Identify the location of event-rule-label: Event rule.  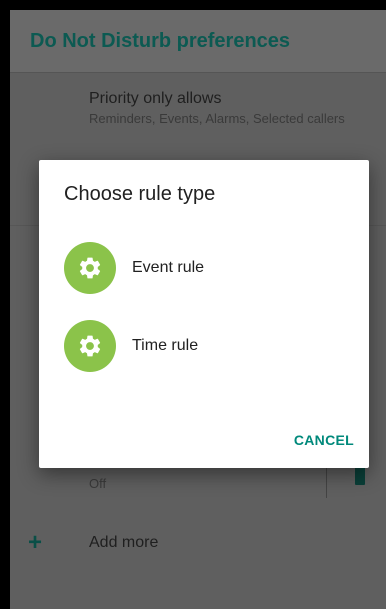
(168, 267).